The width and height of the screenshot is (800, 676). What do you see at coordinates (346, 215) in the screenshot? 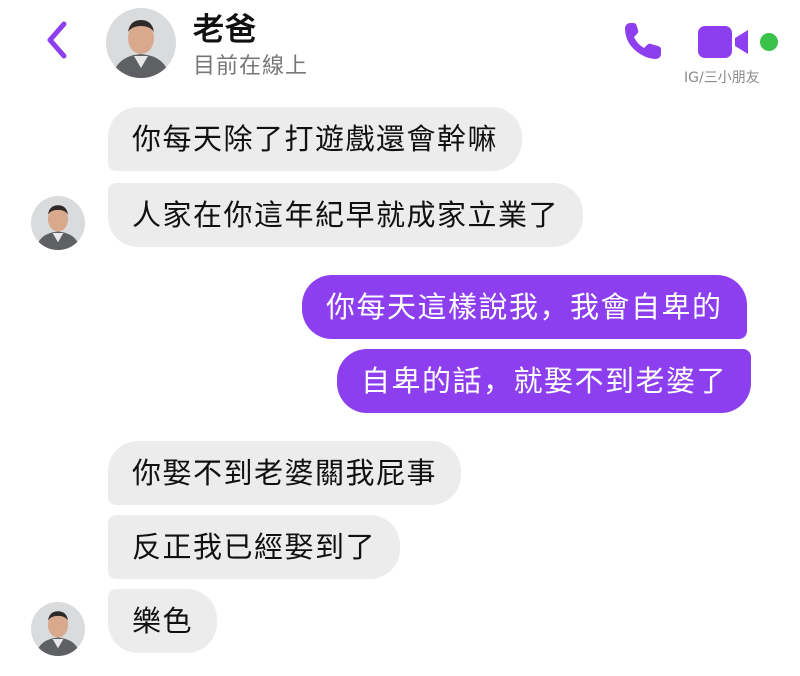
I see `message-bubble-received: 人家在你這年紀早就成家立業了` at bounding box center [346, 215].